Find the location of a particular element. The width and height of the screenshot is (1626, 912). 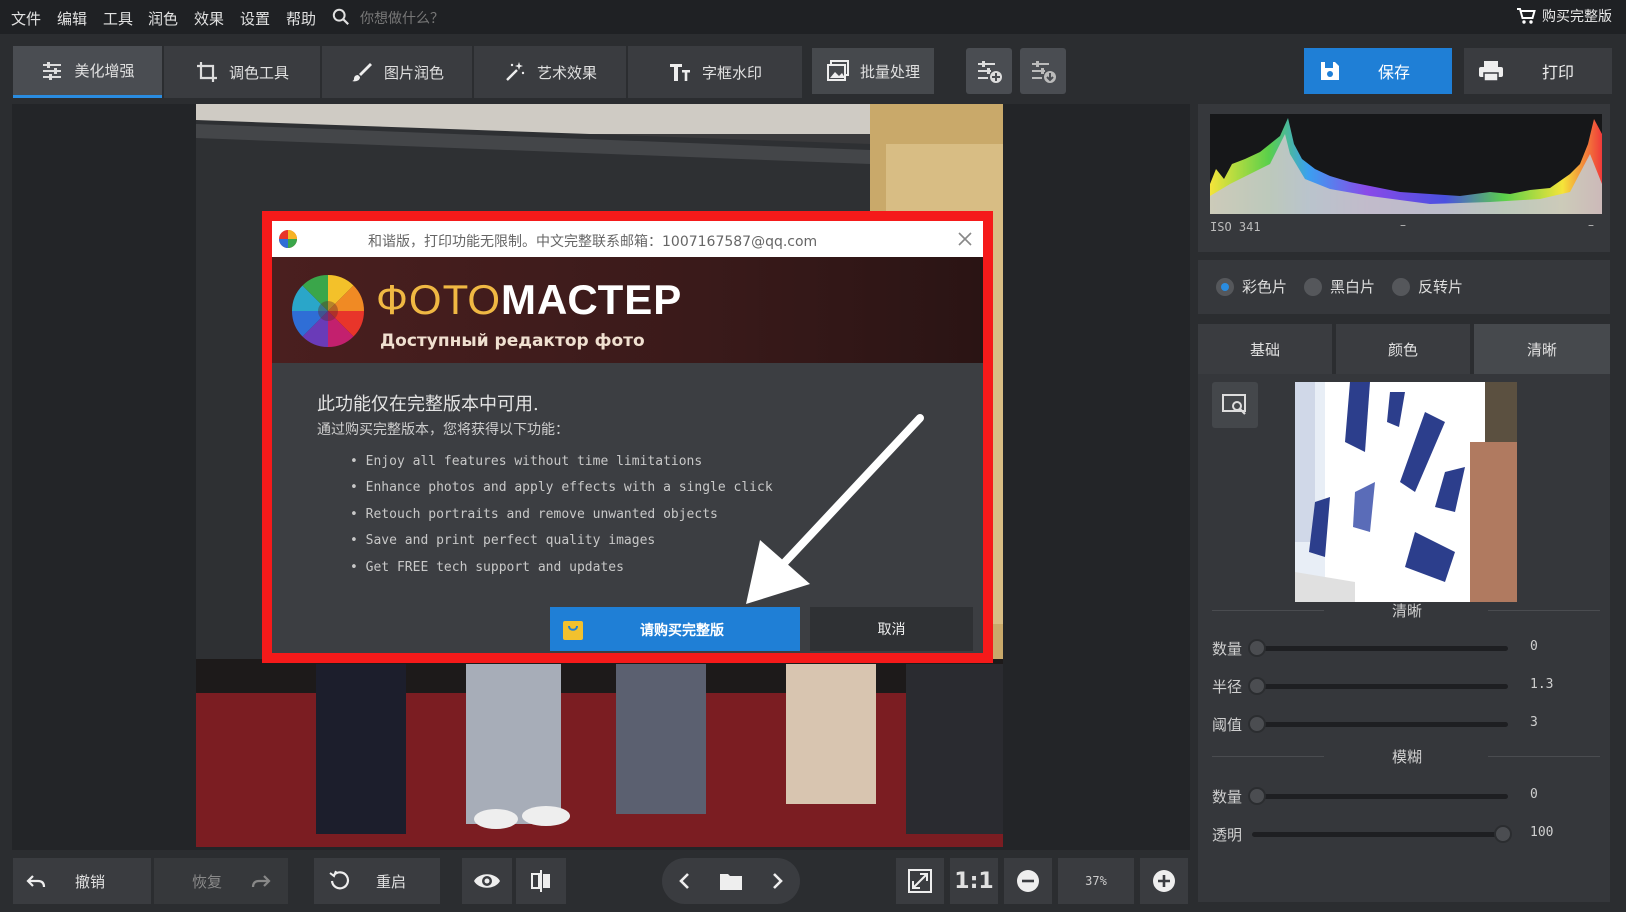

feature-item: • Save and print perfect quality images is located at coordinates (503, 540).